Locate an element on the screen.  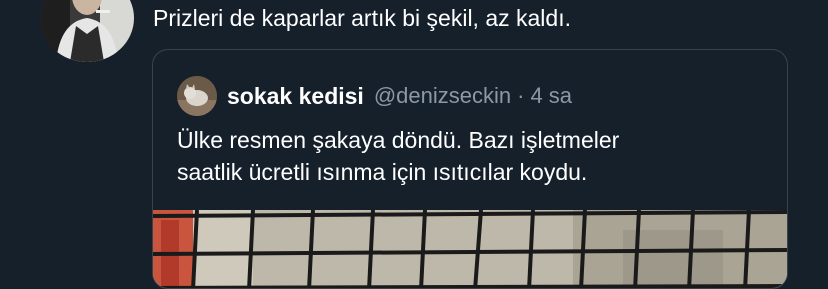
author-avatar-image is located at coordinates (87, 31).